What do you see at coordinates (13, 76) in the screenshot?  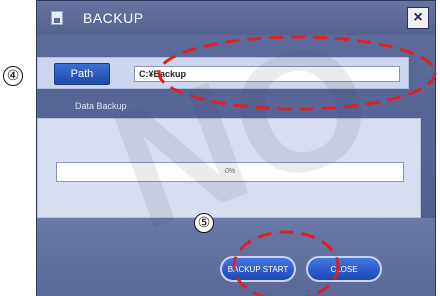 I see `annotation-marker-4: ④` at bounding box center [13, 76].